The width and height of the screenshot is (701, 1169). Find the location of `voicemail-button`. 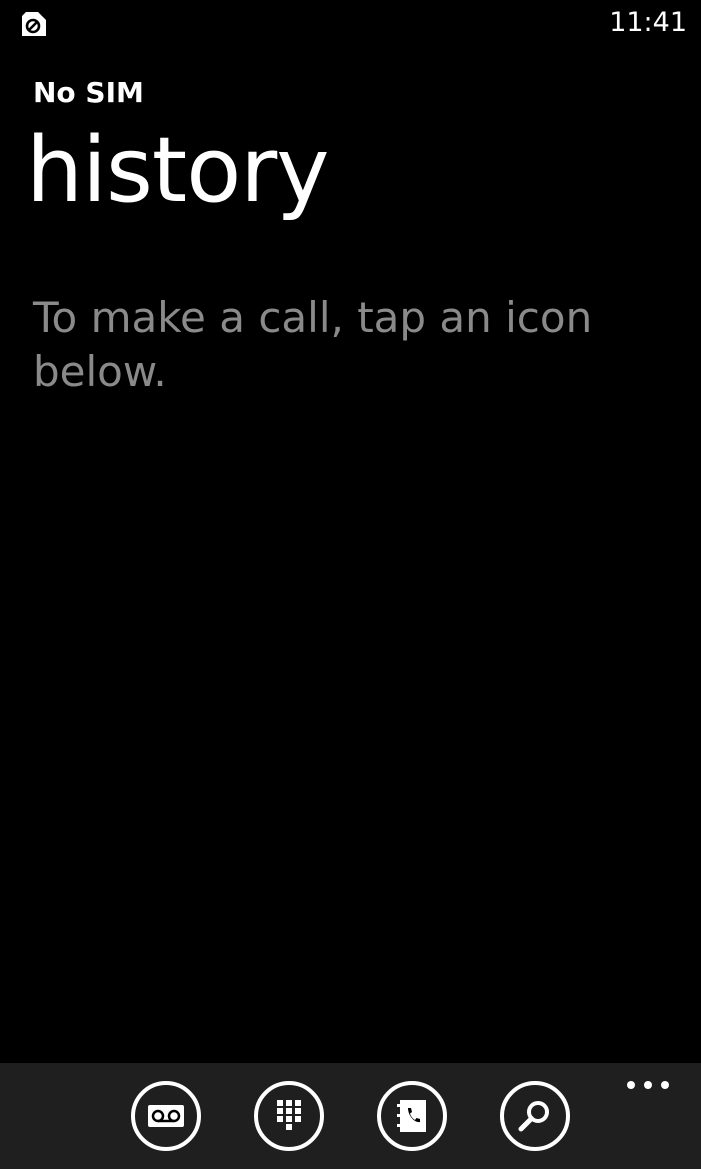

voicemail-button is located at coordinates (166, 1116).